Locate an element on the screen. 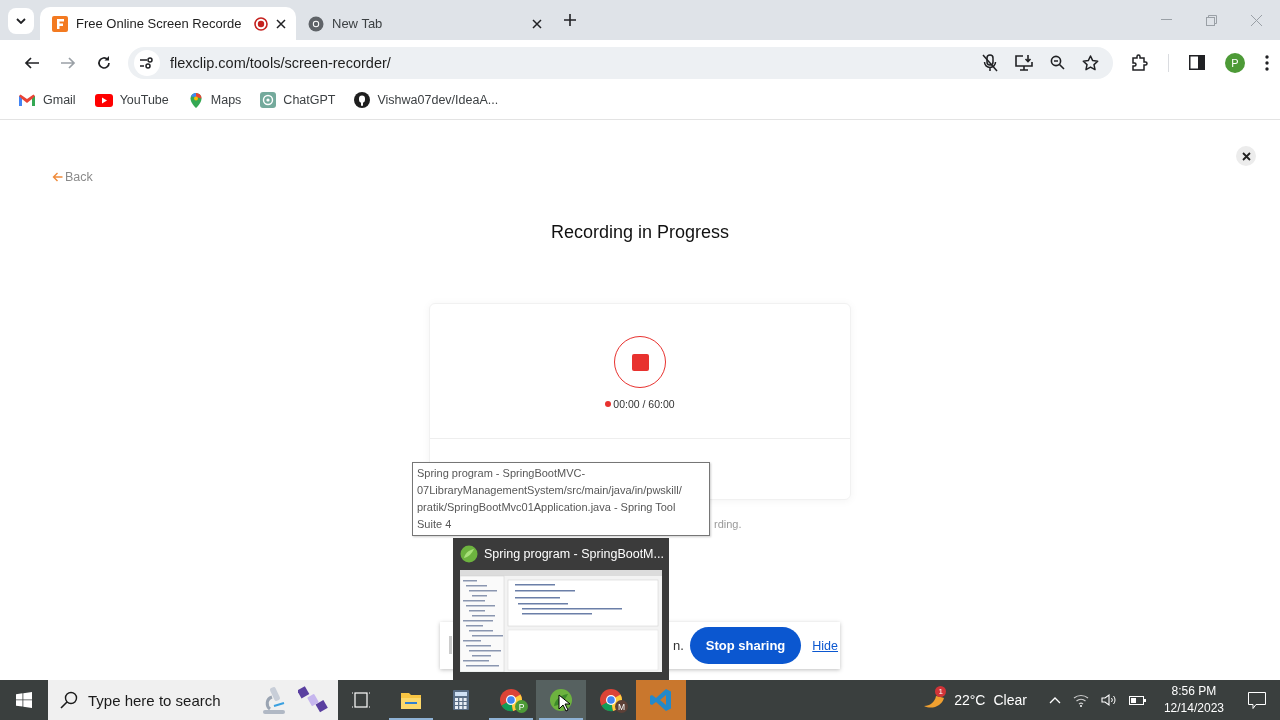 Image resolution: width=1280 pixels, height=720 pixels. tab-list-button is located at coordinates (21, 21).